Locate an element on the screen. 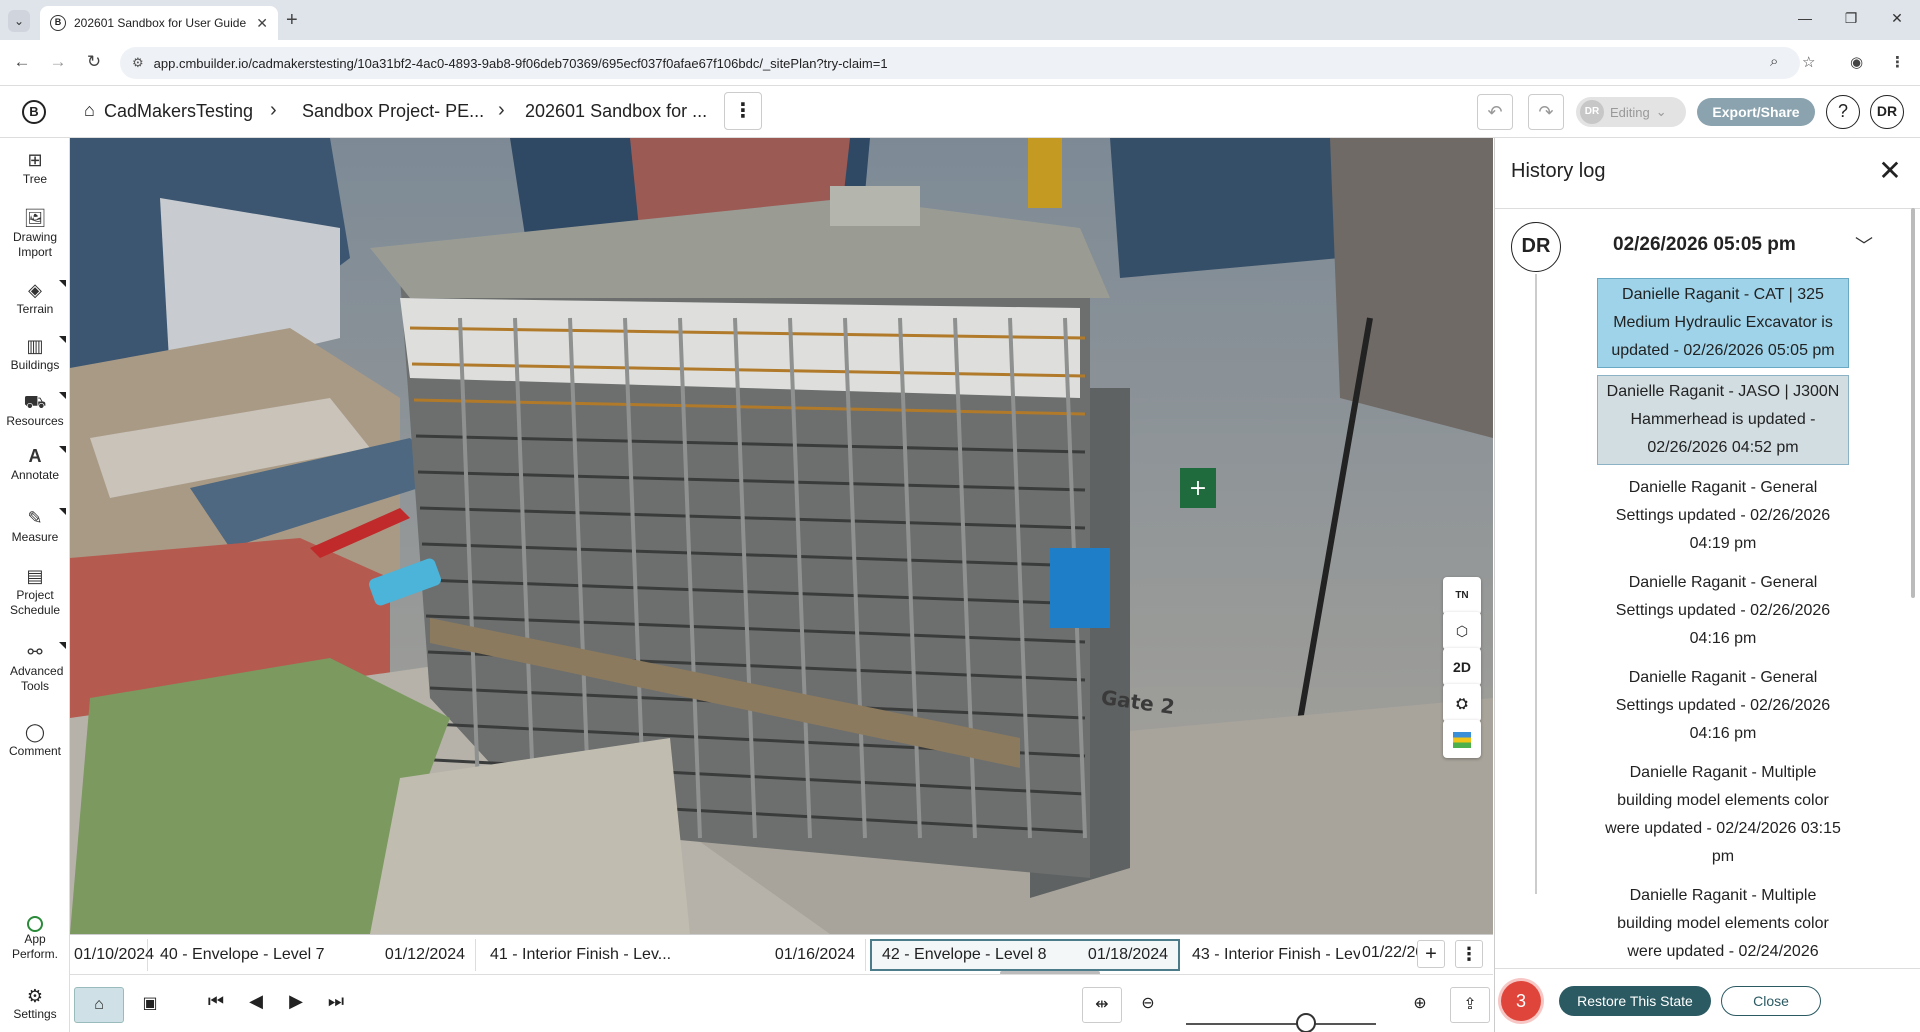 This screenshot has height=1032, width=1920. app-logo: B is located at coordinates (34, 112).